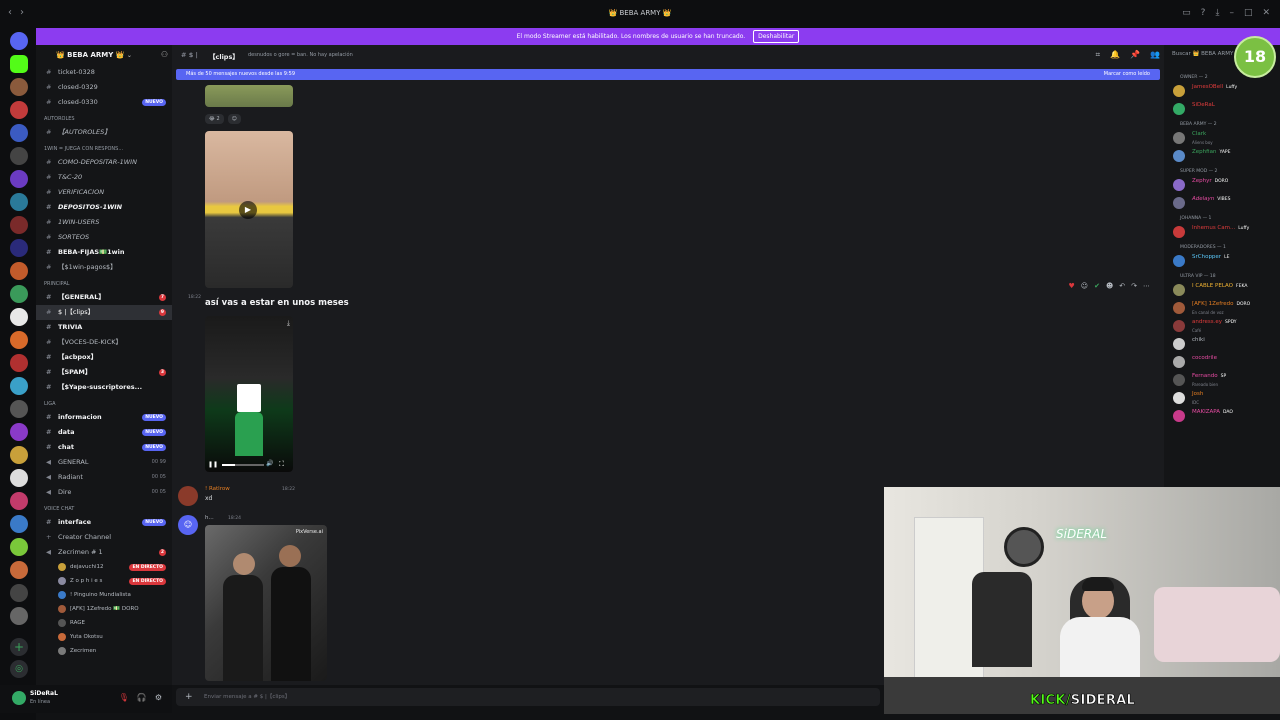 This screenshot has width=1280, height=720. What do you see at coordinates (104, 312) in the screenshot?
I see `channel-clips: # $ |【clips】 9` at bounding box center [104, 312].